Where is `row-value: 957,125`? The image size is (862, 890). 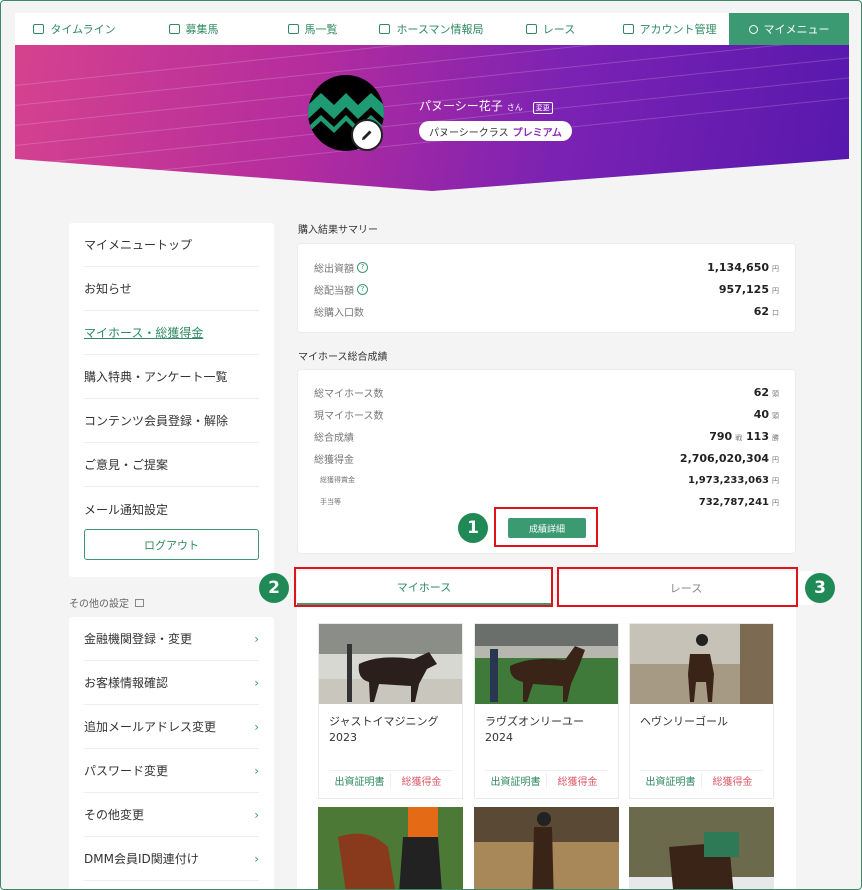
row-value: 957,125 is located at coordinates (743, 289).